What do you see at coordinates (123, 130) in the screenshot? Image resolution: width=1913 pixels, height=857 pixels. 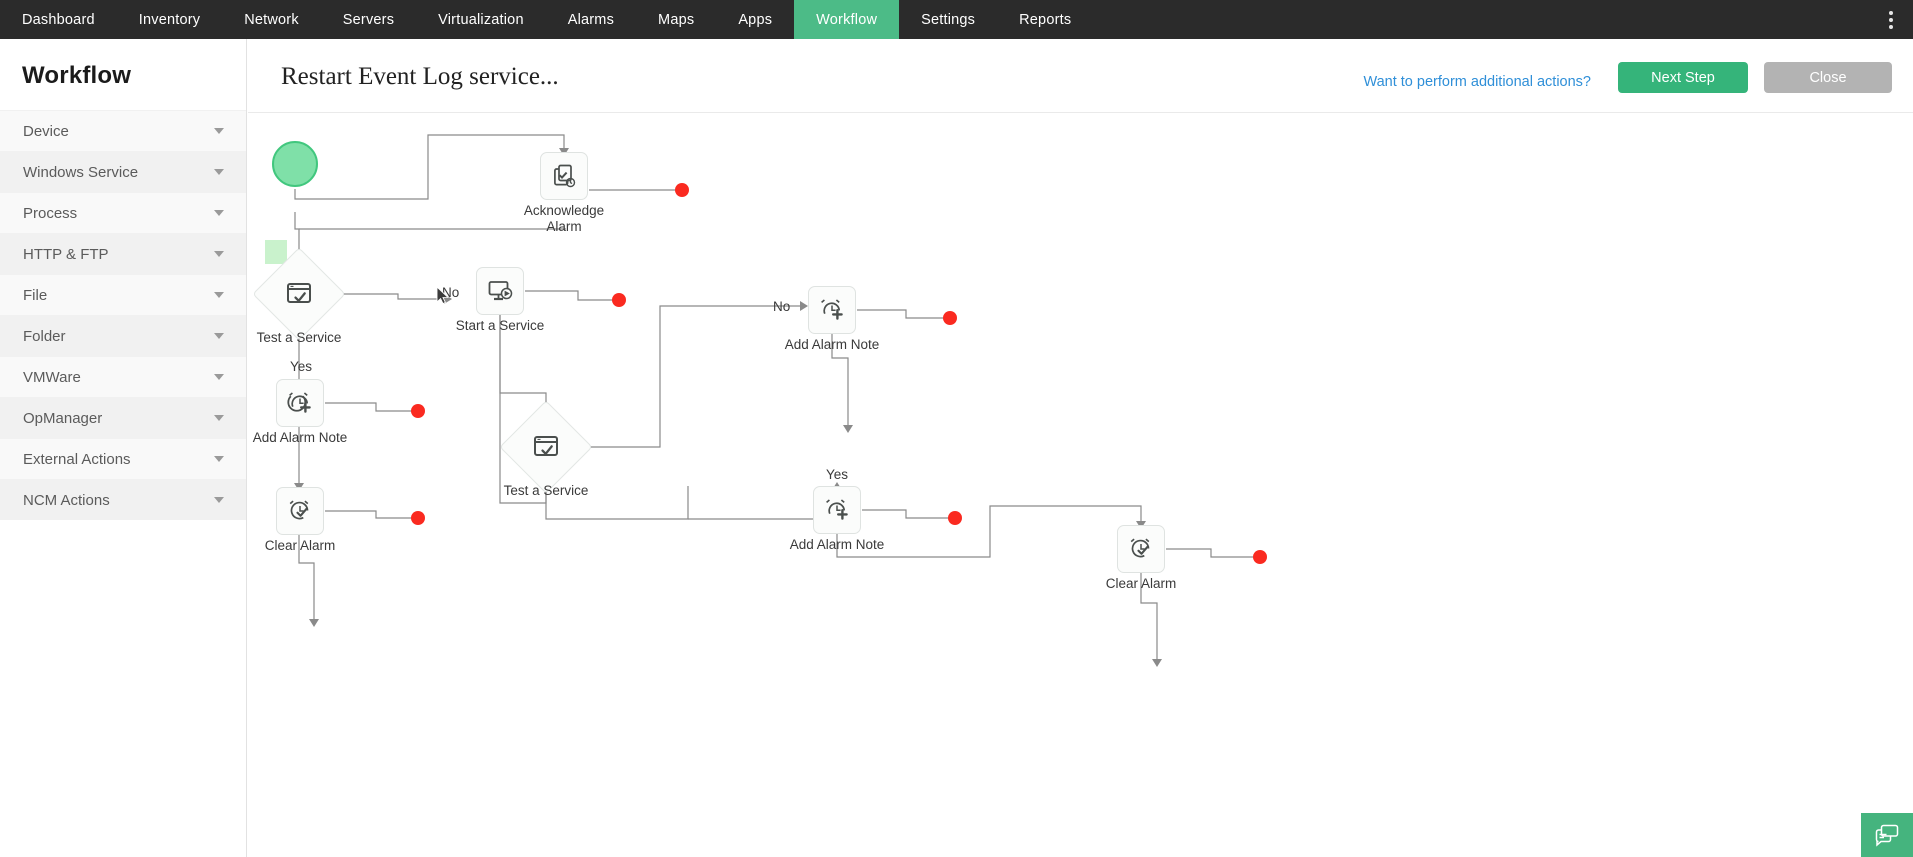 I see `sidebar-item-device: Device` at bounding box center [123, 130].